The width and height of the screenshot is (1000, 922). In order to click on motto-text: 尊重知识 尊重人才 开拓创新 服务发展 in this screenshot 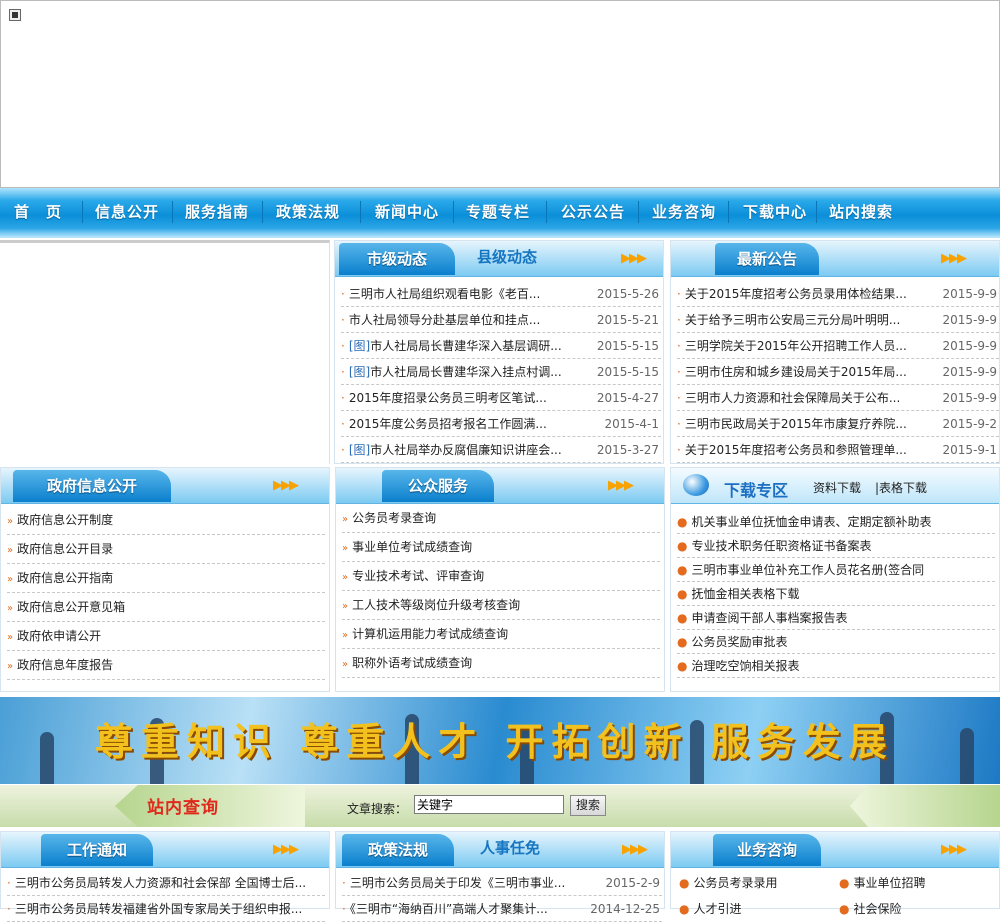, I will do `click(495, 741)`.